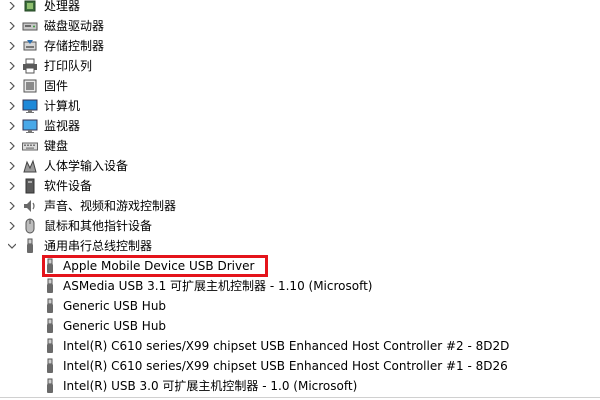 The image size is (600, 400). What do you see at coordinates (30, 226) in the screenshot?
I see `mouse-icon` at bounding box center [30, 226].